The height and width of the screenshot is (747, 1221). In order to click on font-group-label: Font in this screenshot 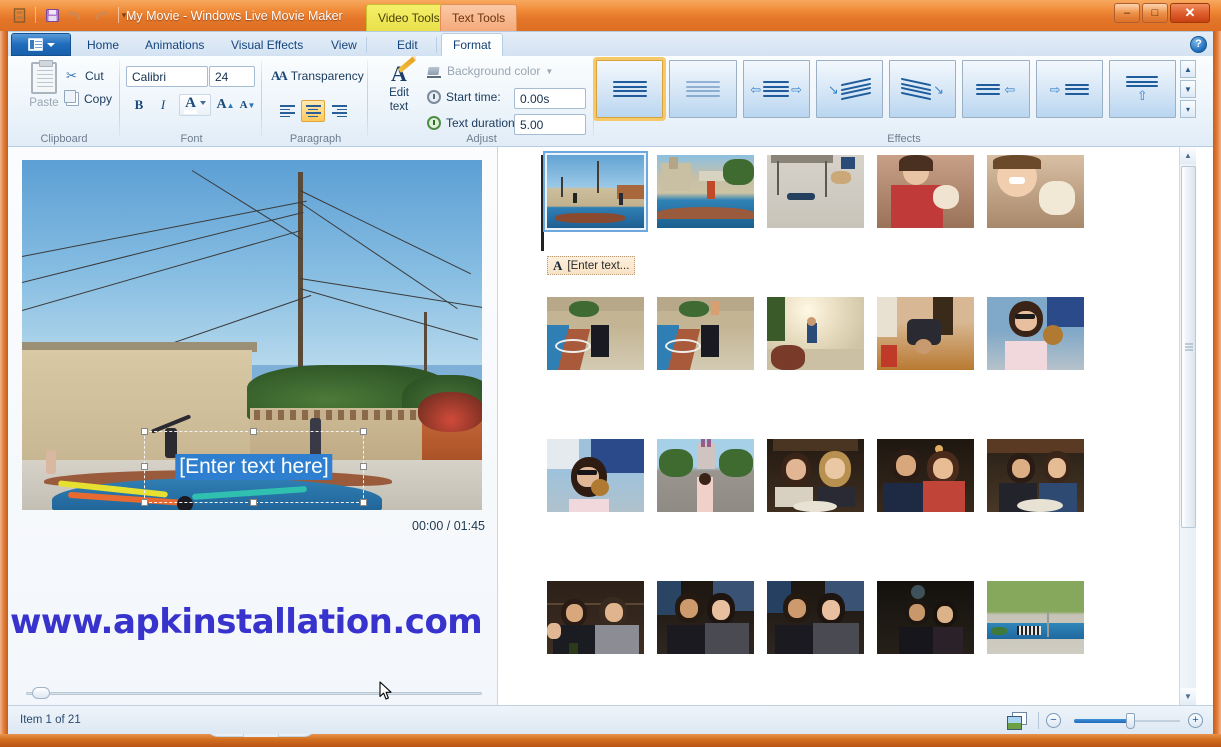, I will do `click(191, 139)`.